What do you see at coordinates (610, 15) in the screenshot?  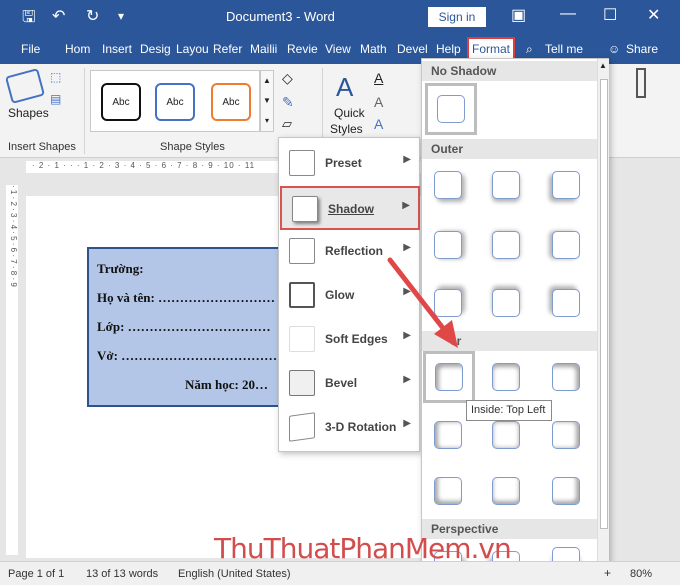 I see `maximize-icon: ☐` at bounding box center [610, 15].